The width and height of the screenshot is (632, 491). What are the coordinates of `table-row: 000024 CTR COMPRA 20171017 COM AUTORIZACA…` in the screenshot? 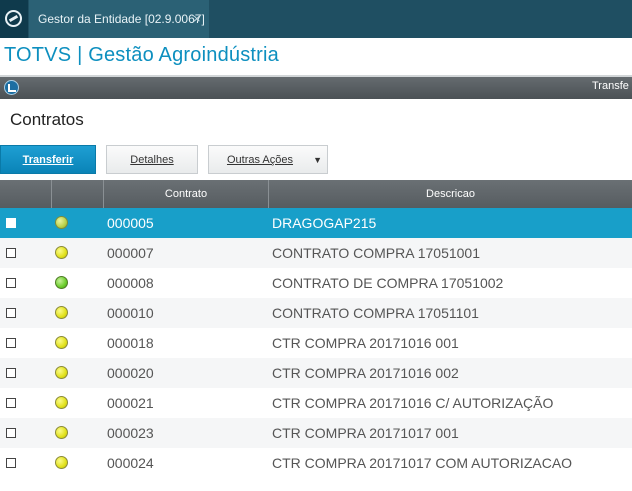 It's located at (316, 463).